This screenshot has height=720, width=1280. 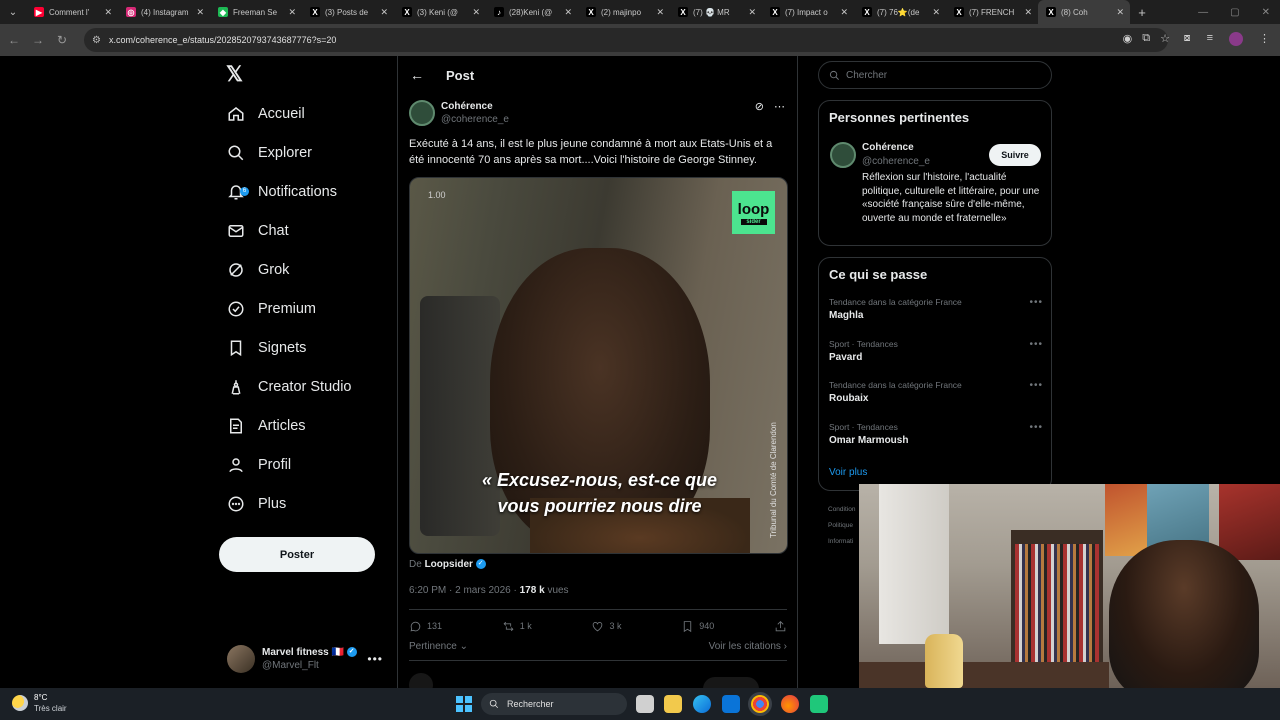 What do you see at coordinates (936, 434) in the screenshot?
I see `trend-item: Sport · Tendances Omar Marmoush •••` at bounding box center [936, 434].